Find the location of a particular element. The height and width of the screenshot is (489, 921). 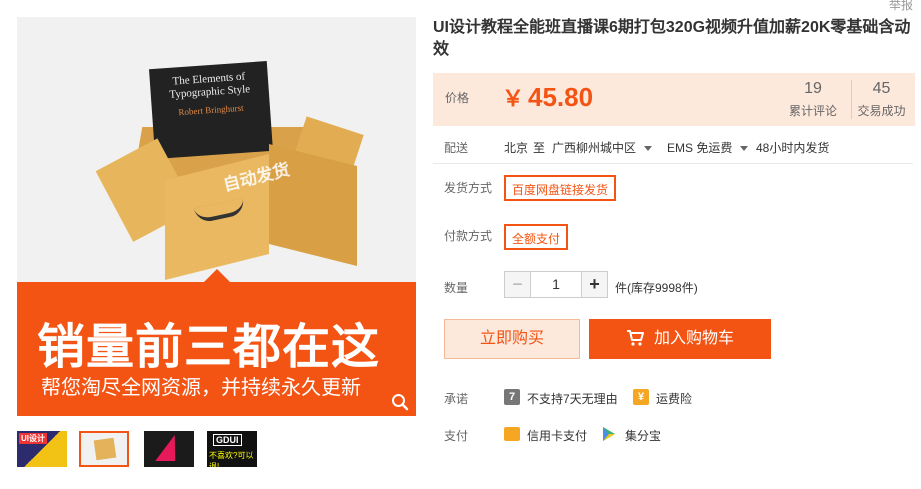

quantity-increase-button: + is located at coordinates (594, 284).